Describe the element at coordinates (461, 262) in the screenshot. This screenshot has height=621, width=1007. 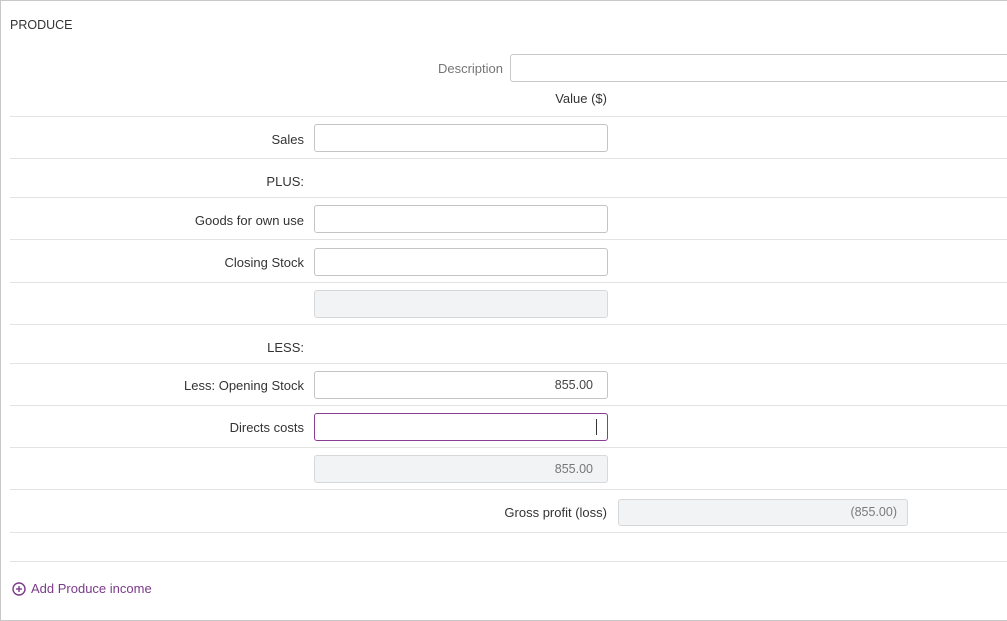
I see `closing-stock-input` at that location.